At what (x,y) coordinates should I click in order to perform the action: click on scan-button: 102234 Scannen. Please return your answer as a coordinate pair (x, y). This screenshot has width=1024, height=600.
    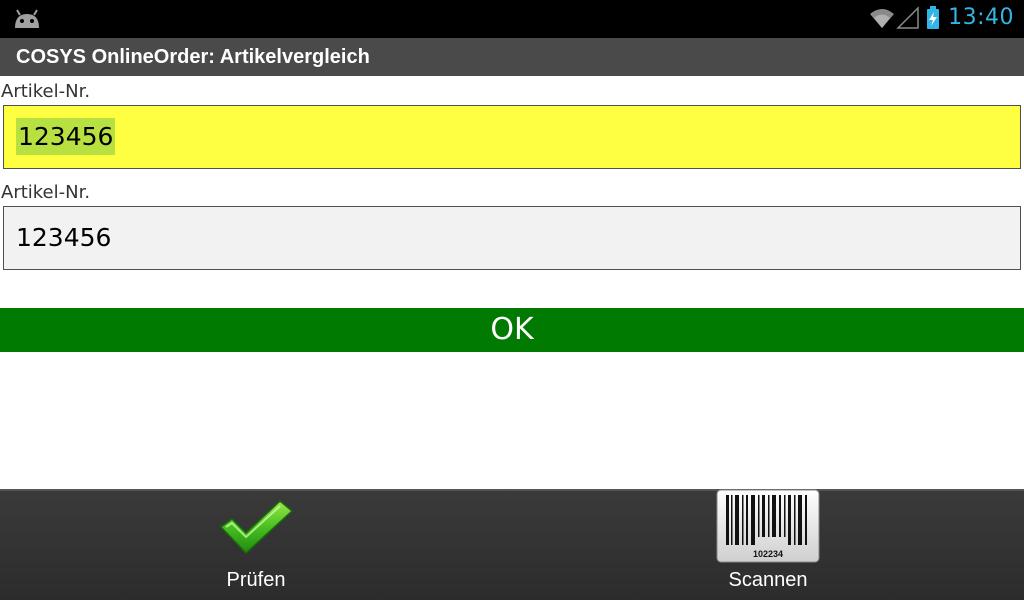
    Looking at the image, I should click on (768, 544).